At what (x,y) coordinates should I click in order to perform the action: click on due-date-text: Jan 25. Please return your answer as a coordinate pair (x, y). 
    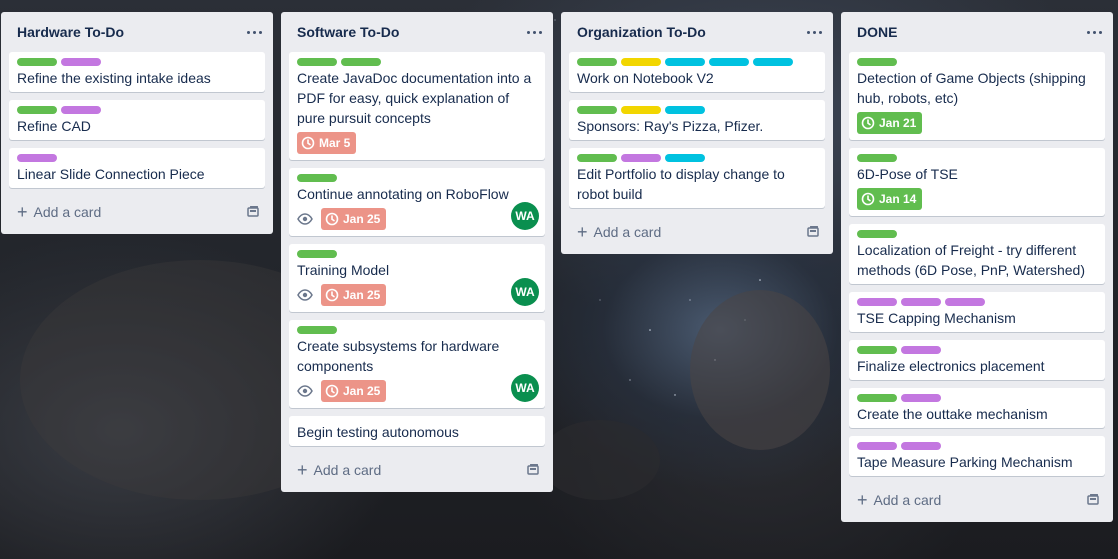
    Looking at the image, I should click on (362, 295).